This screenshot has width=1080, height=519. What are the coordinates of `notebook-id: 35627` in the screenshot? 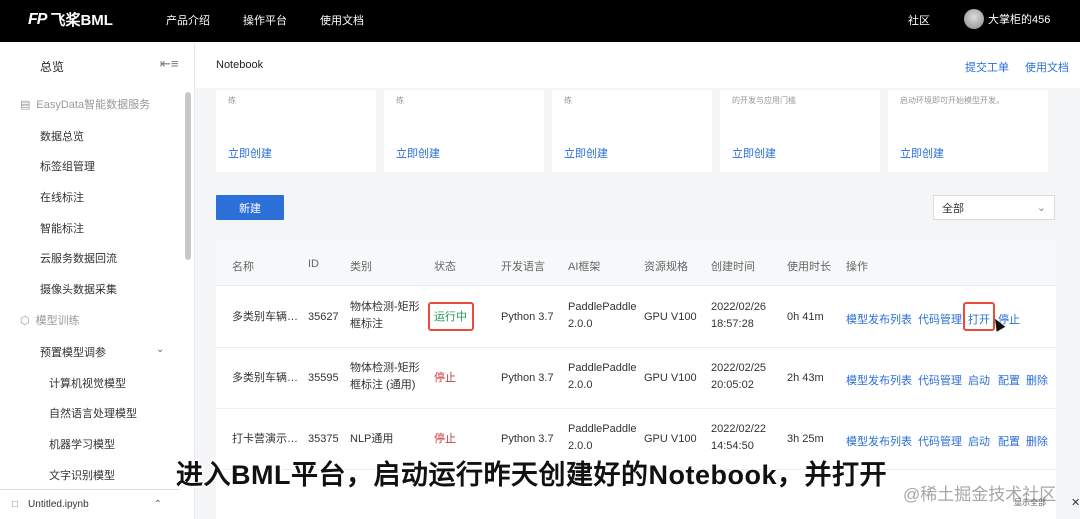 It's located at (323, 317).